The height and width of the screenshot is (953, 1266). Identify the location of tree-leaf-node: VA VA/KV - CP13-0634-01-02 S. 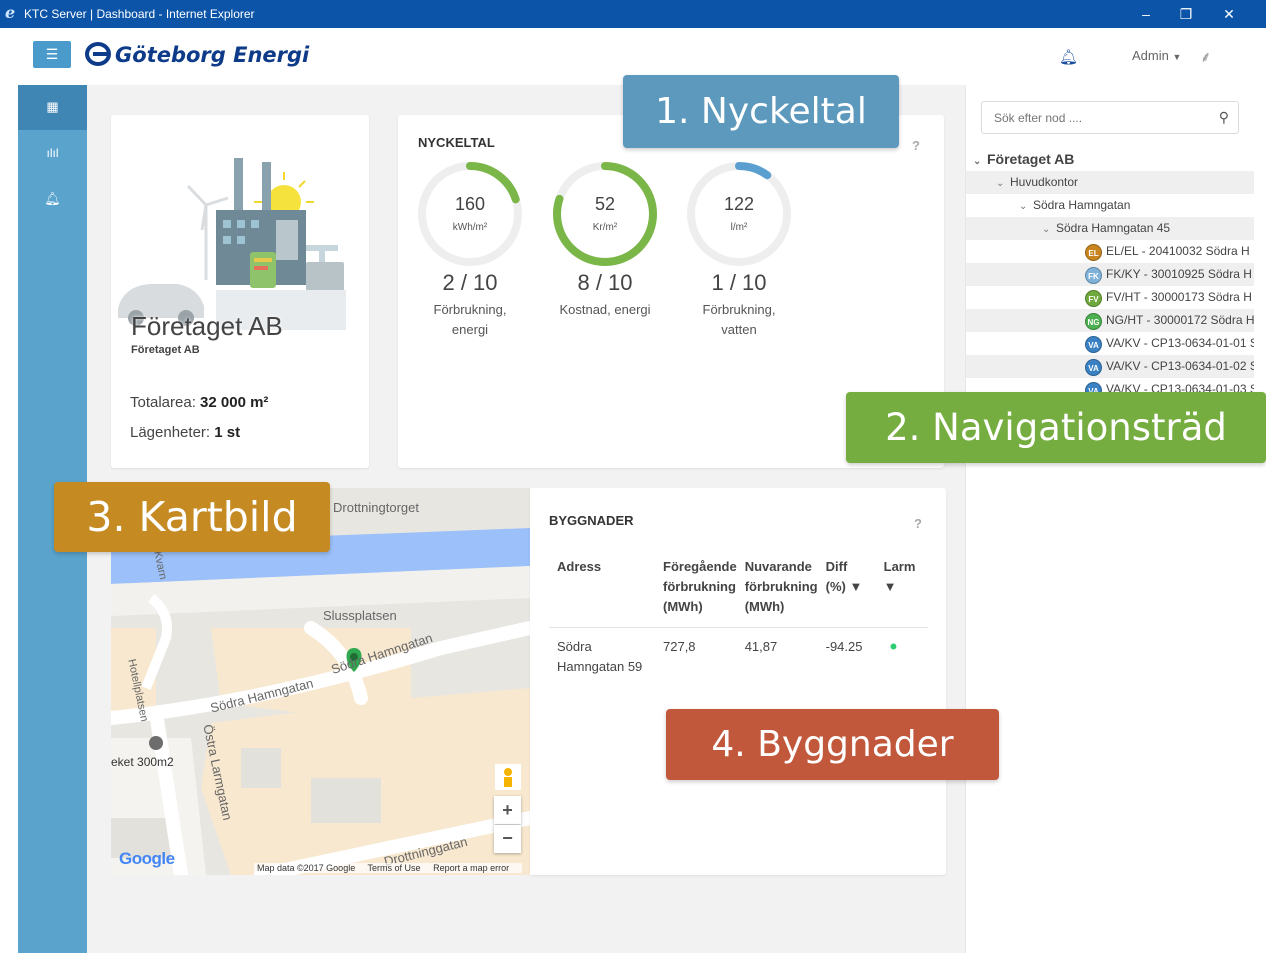
(1110, 366).